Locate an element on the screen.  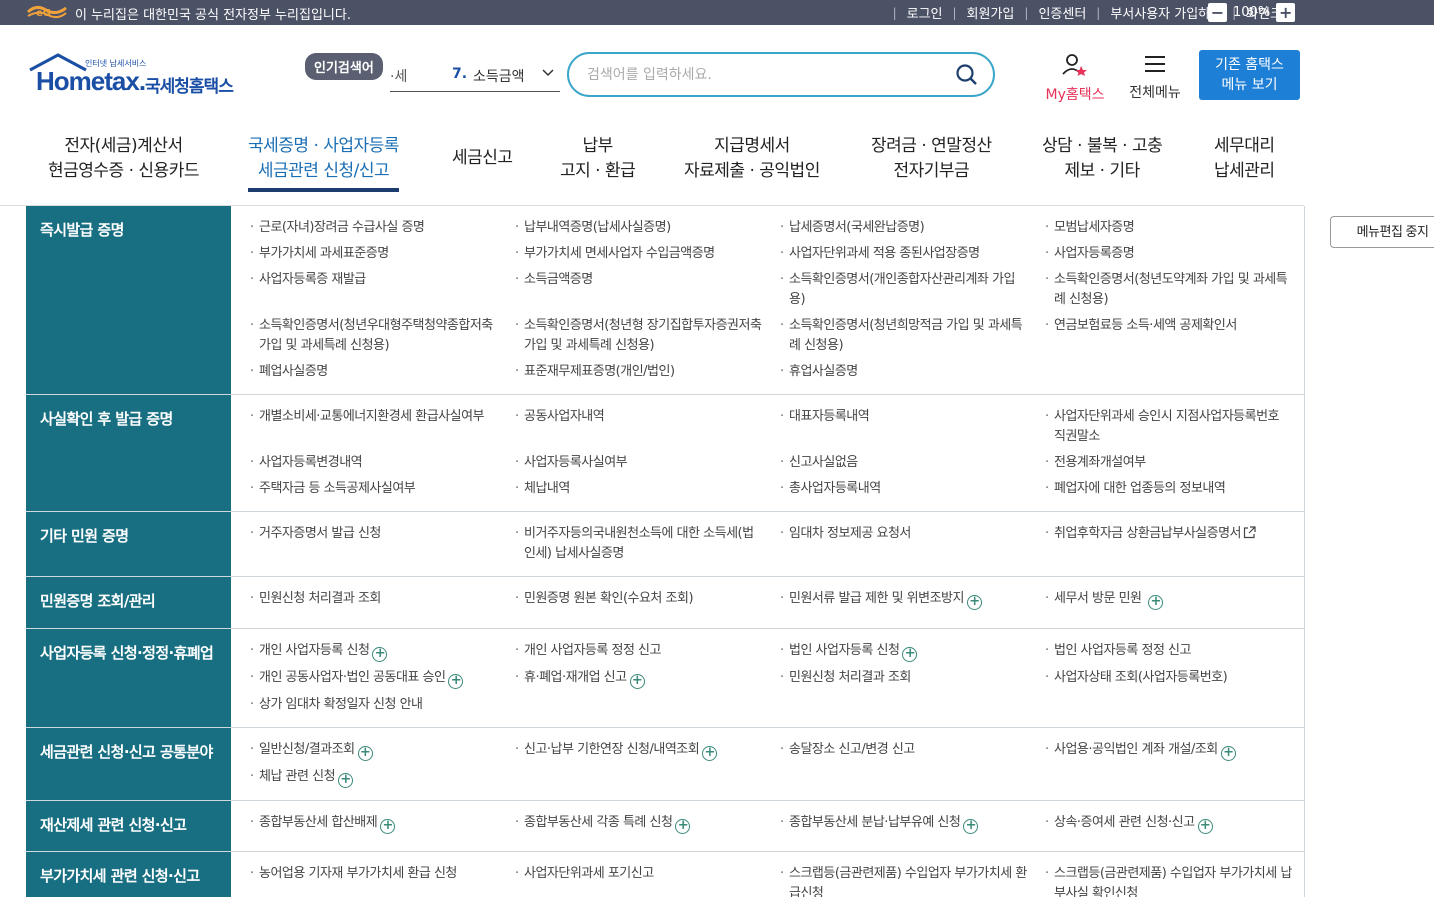
zoom-in-button: + is located at coordinates (1286, 12).